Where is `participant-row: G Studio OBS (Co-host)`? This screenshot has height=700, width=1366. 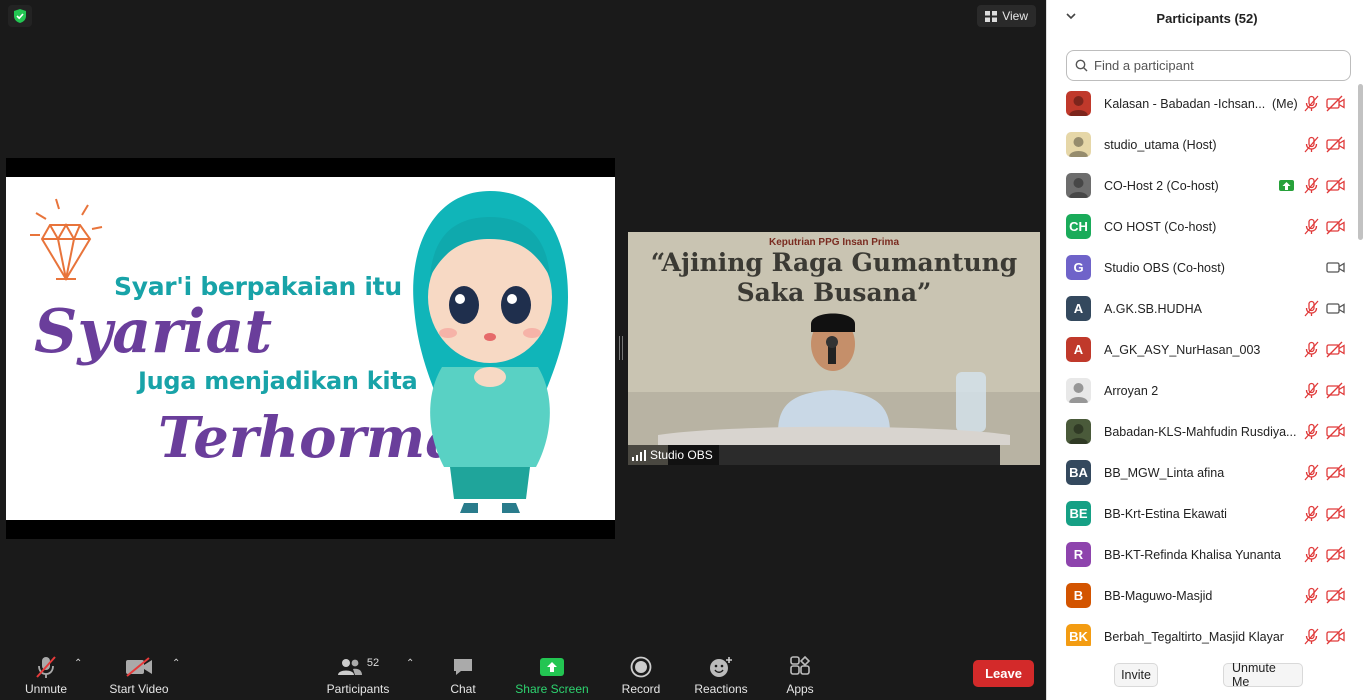 participant-row: G Studio OBS (Co-host) is located at coordinates (1202, 268).